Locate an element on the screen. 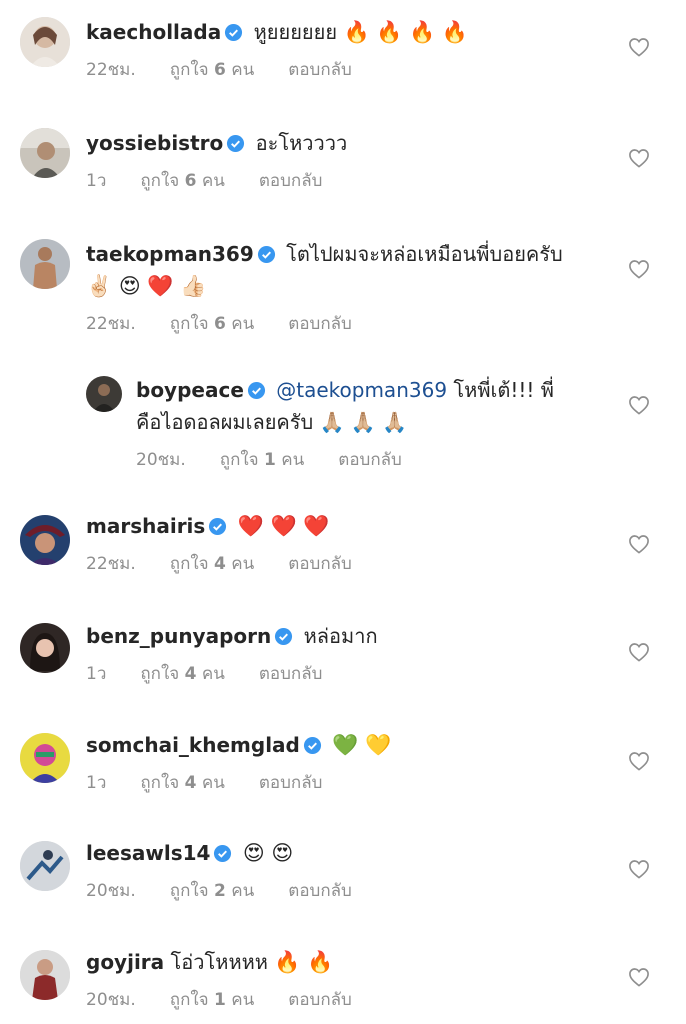 Image resolution: width=686 pixels, height=1024 pixels. username: marshairis is located at coordinates (145, 526).